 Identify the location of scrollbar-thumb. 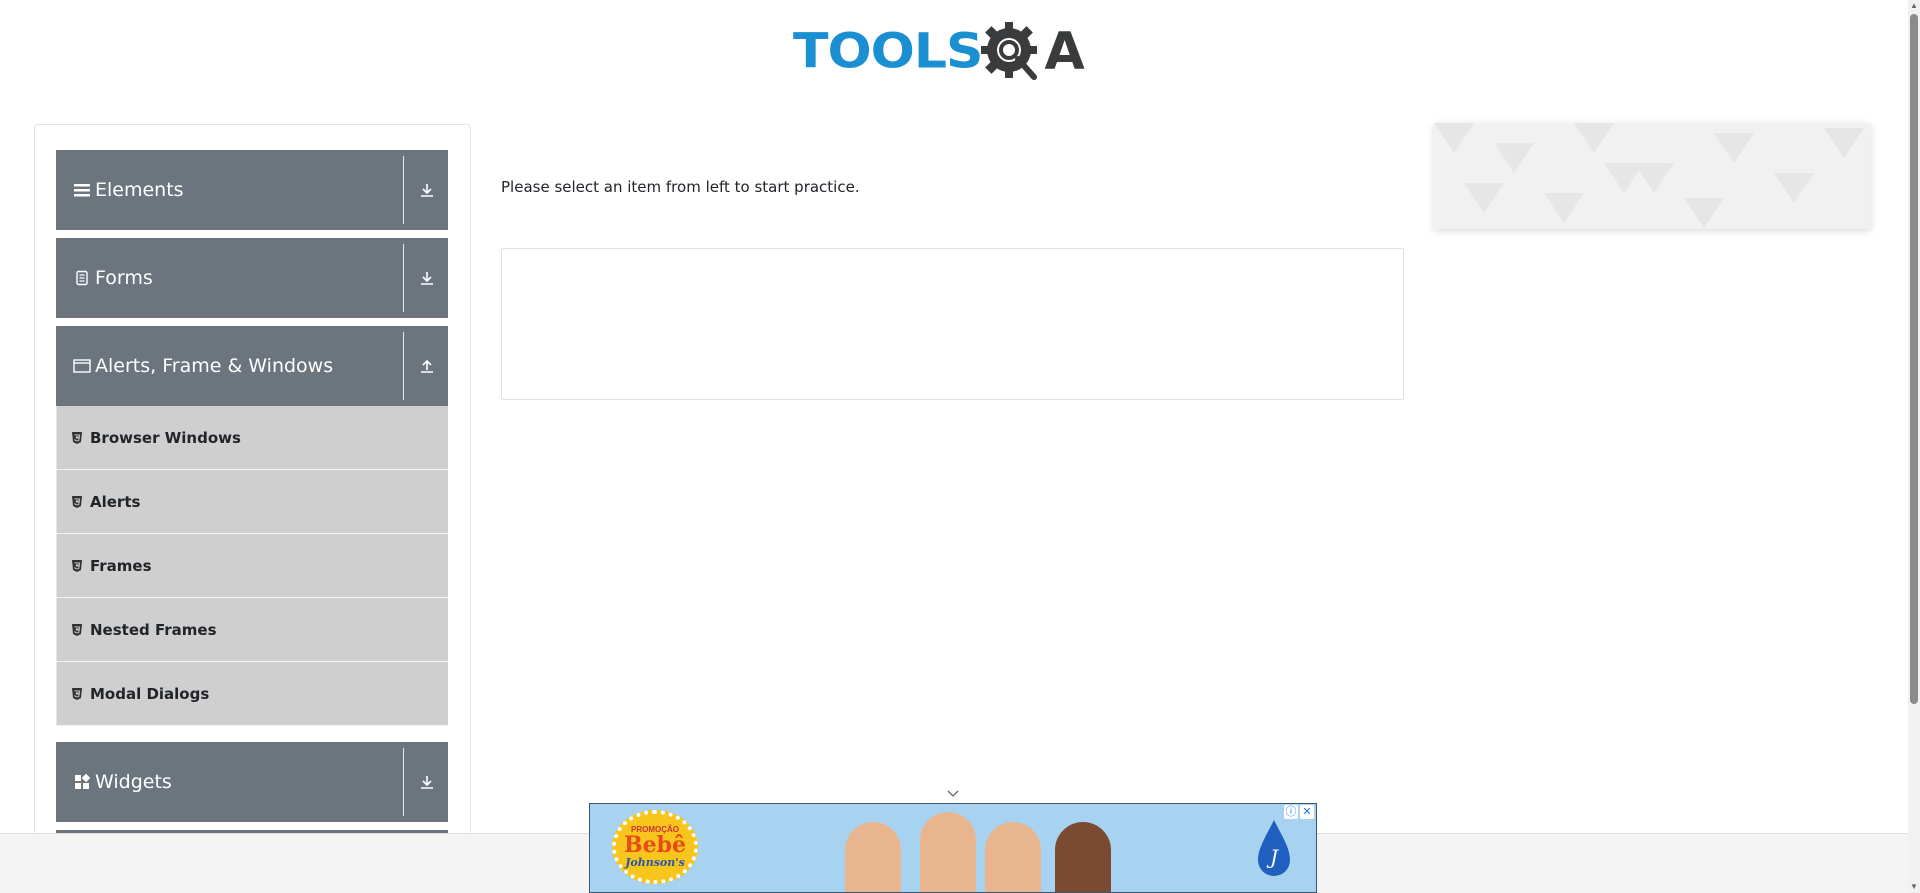
(1914, 359).